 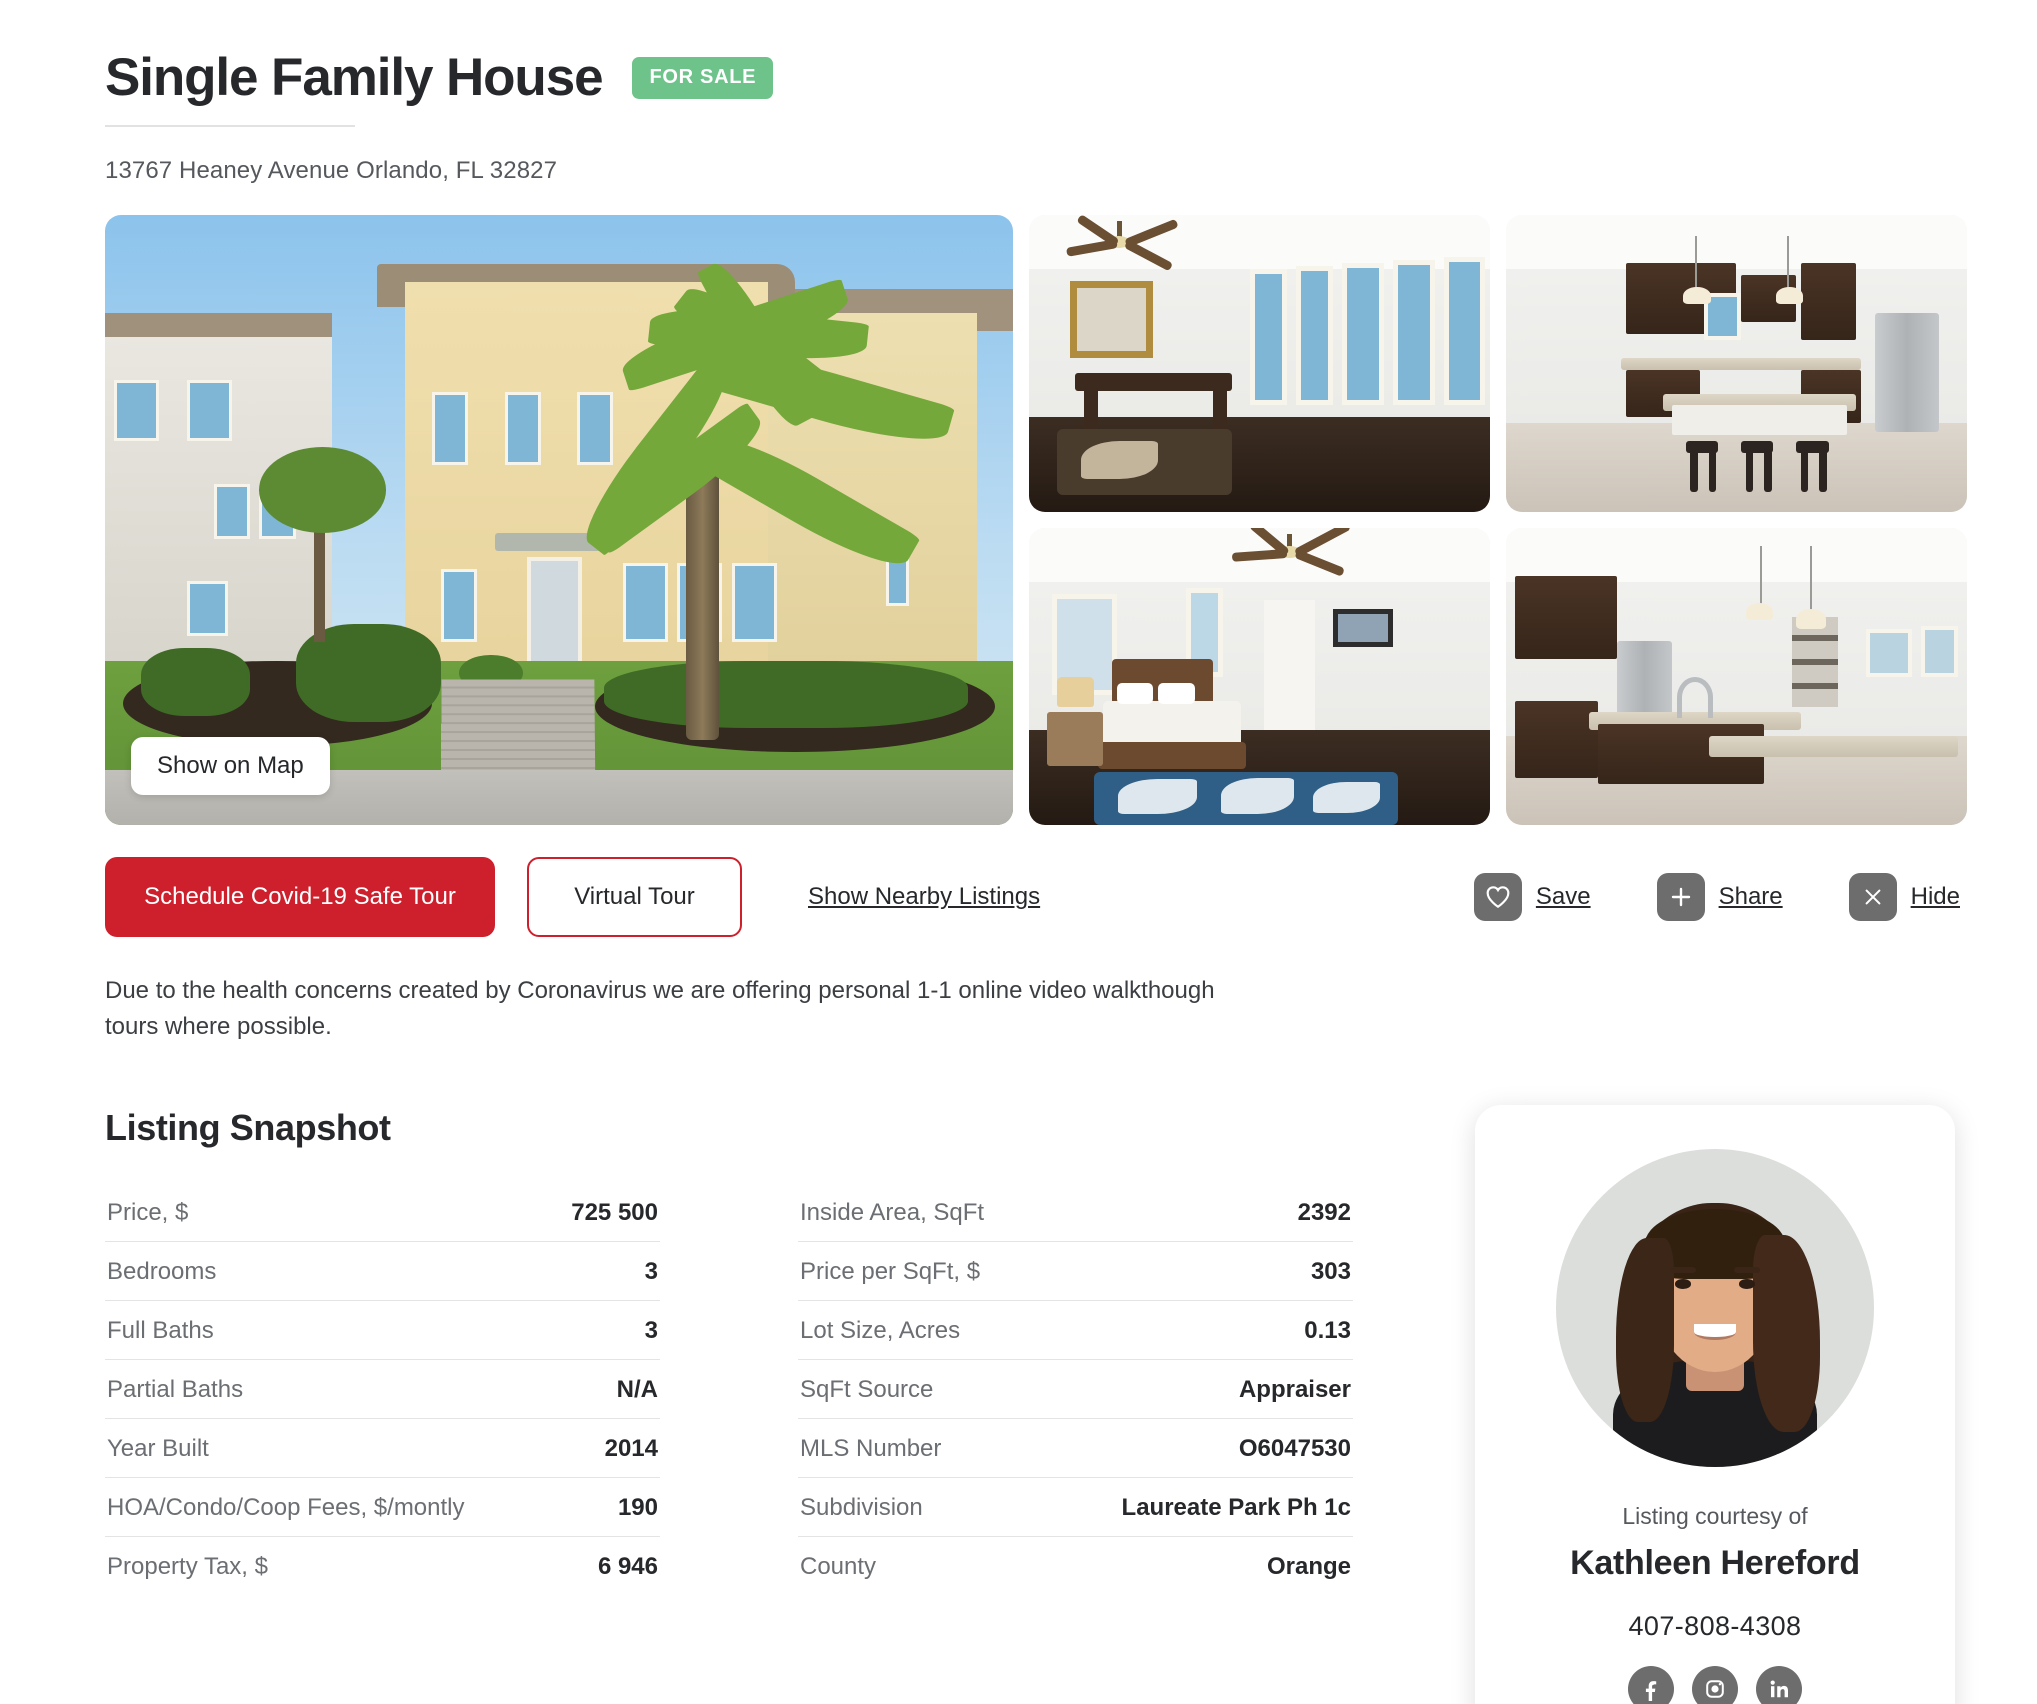 I want to click on property-address: 13767 Heaney Avenue Orlando, FL 32827, so click(x=331, y=171).